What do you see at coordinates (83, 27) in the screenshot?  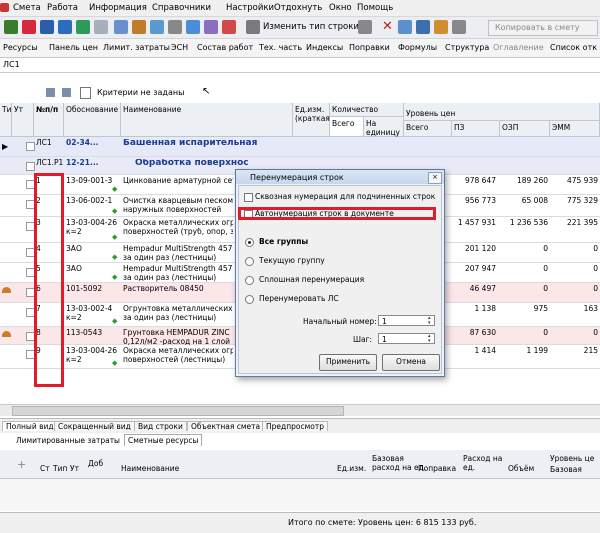 I see `refresh-icon` at bounding box center [83, 27].